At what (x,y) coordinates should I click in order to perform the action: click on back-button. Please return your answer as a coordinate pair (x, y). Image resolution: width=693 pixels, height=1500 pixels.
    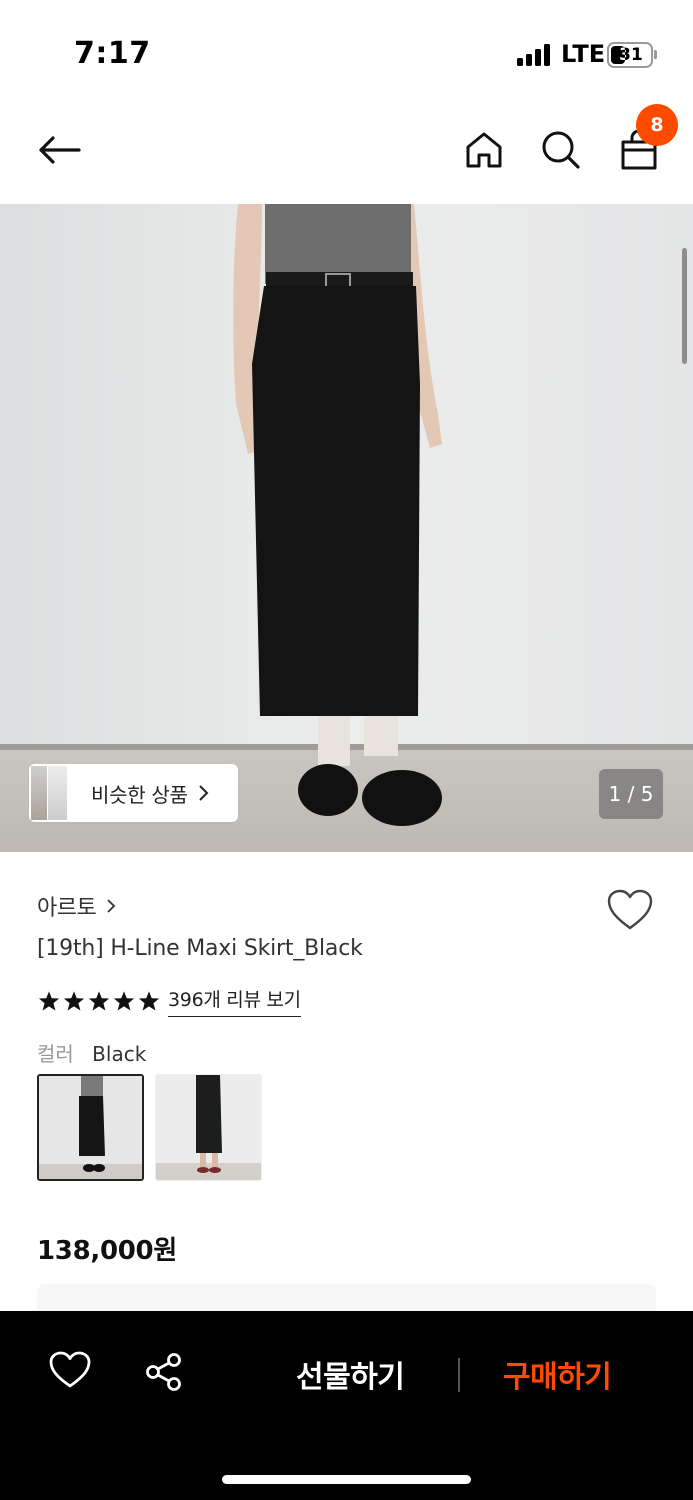
    Looking at the image, I should click on (59, 150).